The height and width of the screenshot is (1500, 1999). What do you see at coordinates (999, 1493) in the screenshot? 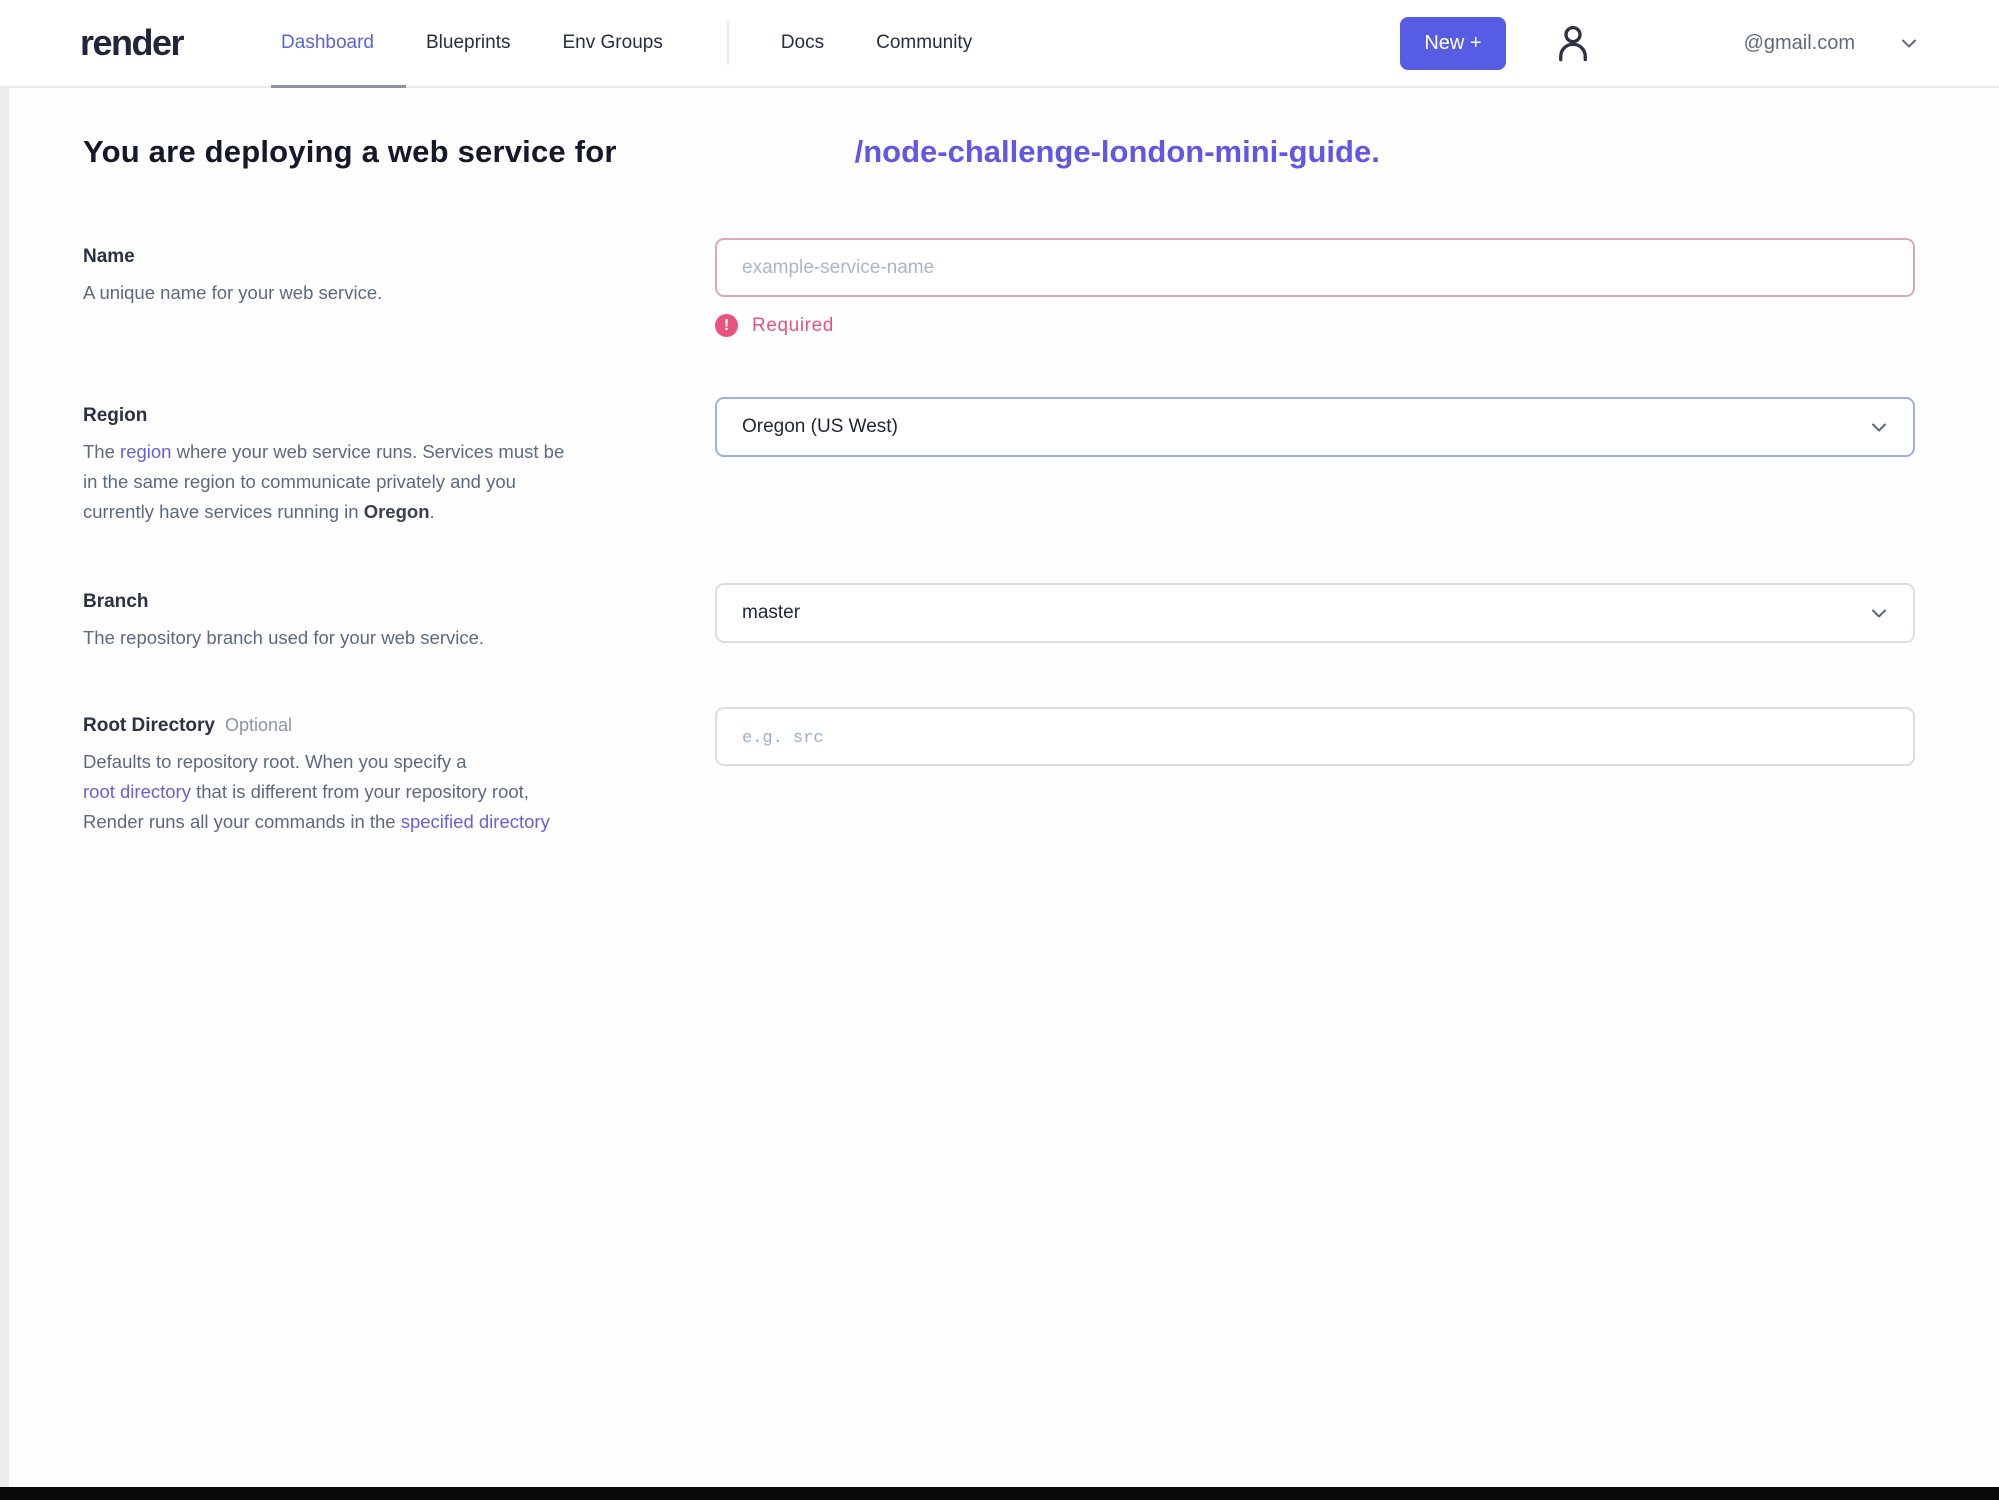
I see `bottom-black-bar` at bounding box center [999, 1493].